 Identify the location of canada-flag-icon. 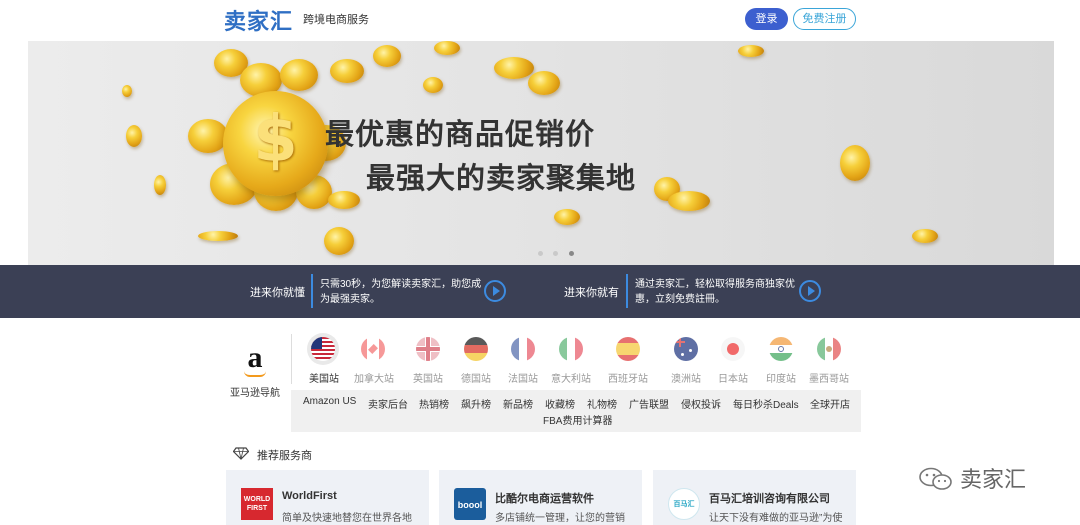
(373, 349).